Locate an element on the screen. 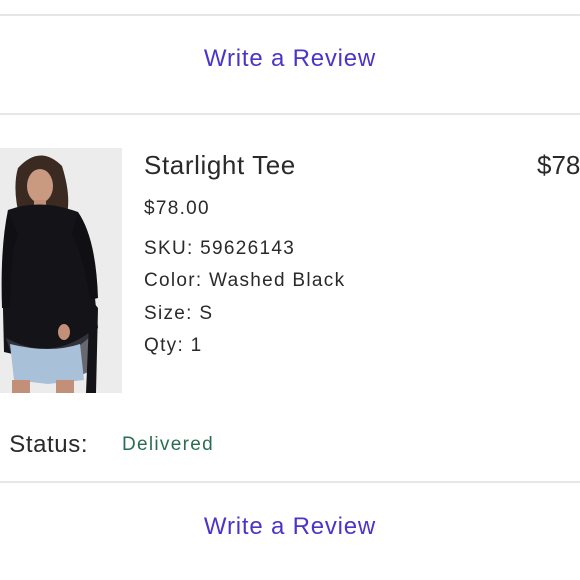 The image size is (580, 580). write-review-link-top: Write a Review is located at coordinates (290, 59).